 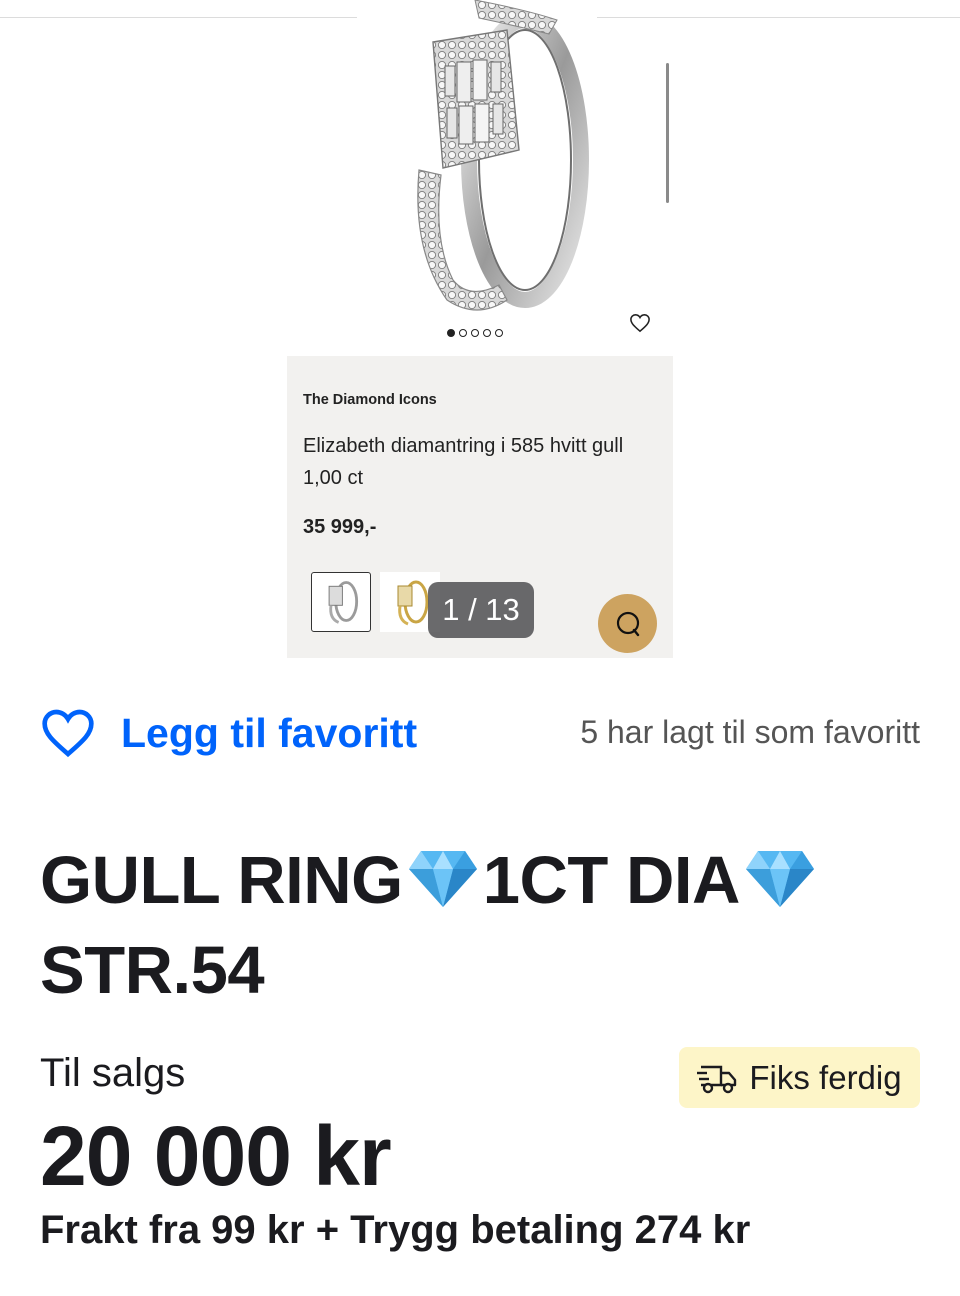 What do you see at coordinates (717, 1079) in the screenshot?
I see `delivery-truck-icon` at bounding box center [717, 1079].